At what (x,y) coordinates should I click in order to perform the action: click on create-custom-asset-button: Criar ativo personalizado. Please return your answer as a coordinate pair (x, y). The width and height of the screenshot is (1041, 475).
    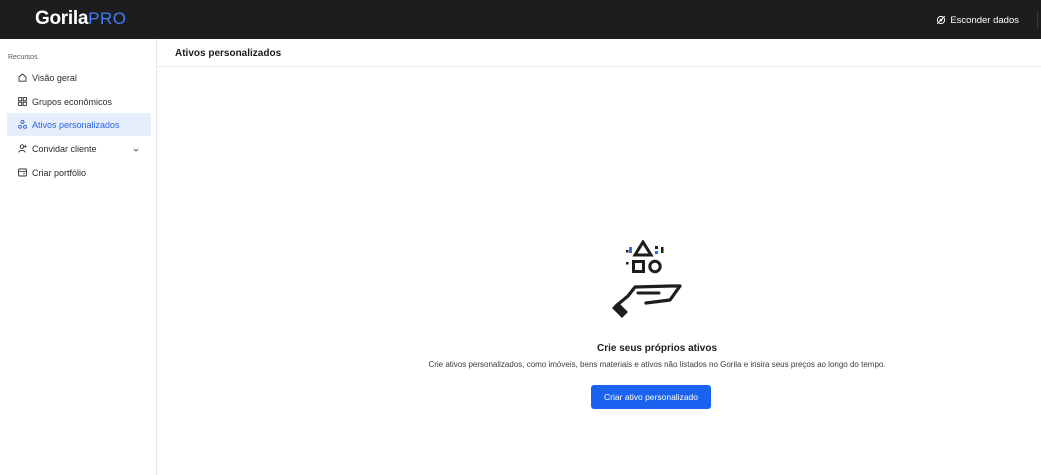
    Looking at the image, I should click on (651, 397).